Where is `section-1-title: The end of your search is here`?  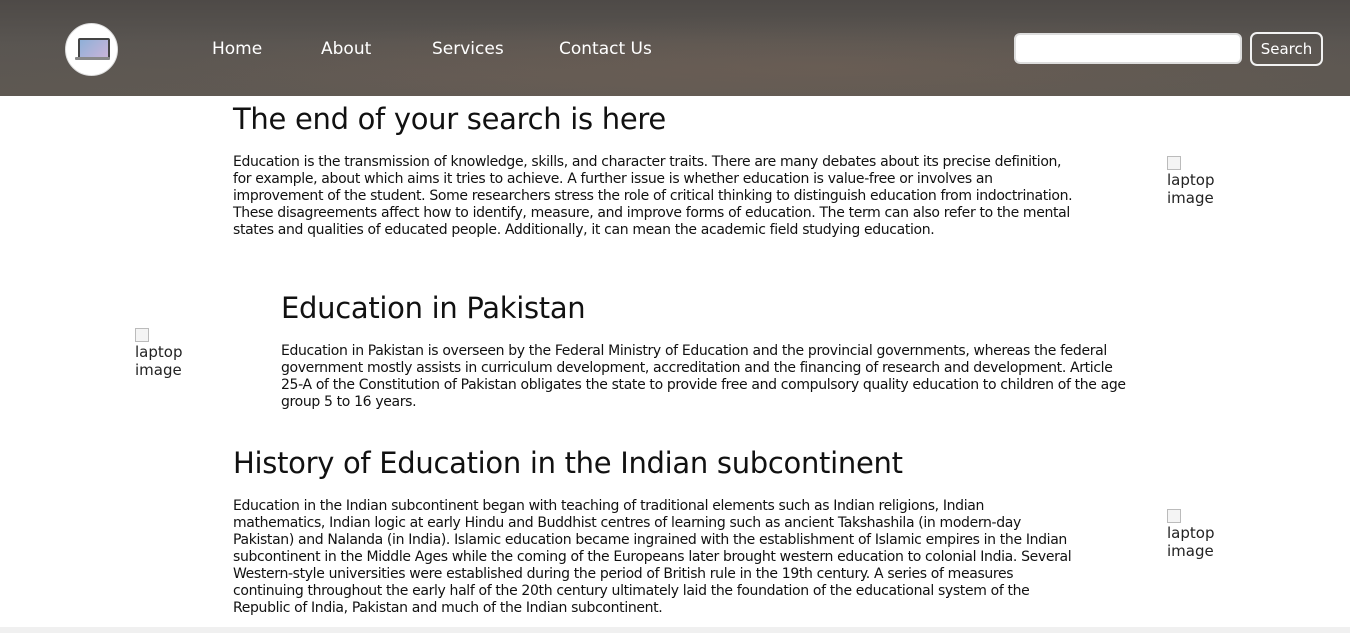 section-1-title: The end of your search is here is located at coordinates (449, 119).